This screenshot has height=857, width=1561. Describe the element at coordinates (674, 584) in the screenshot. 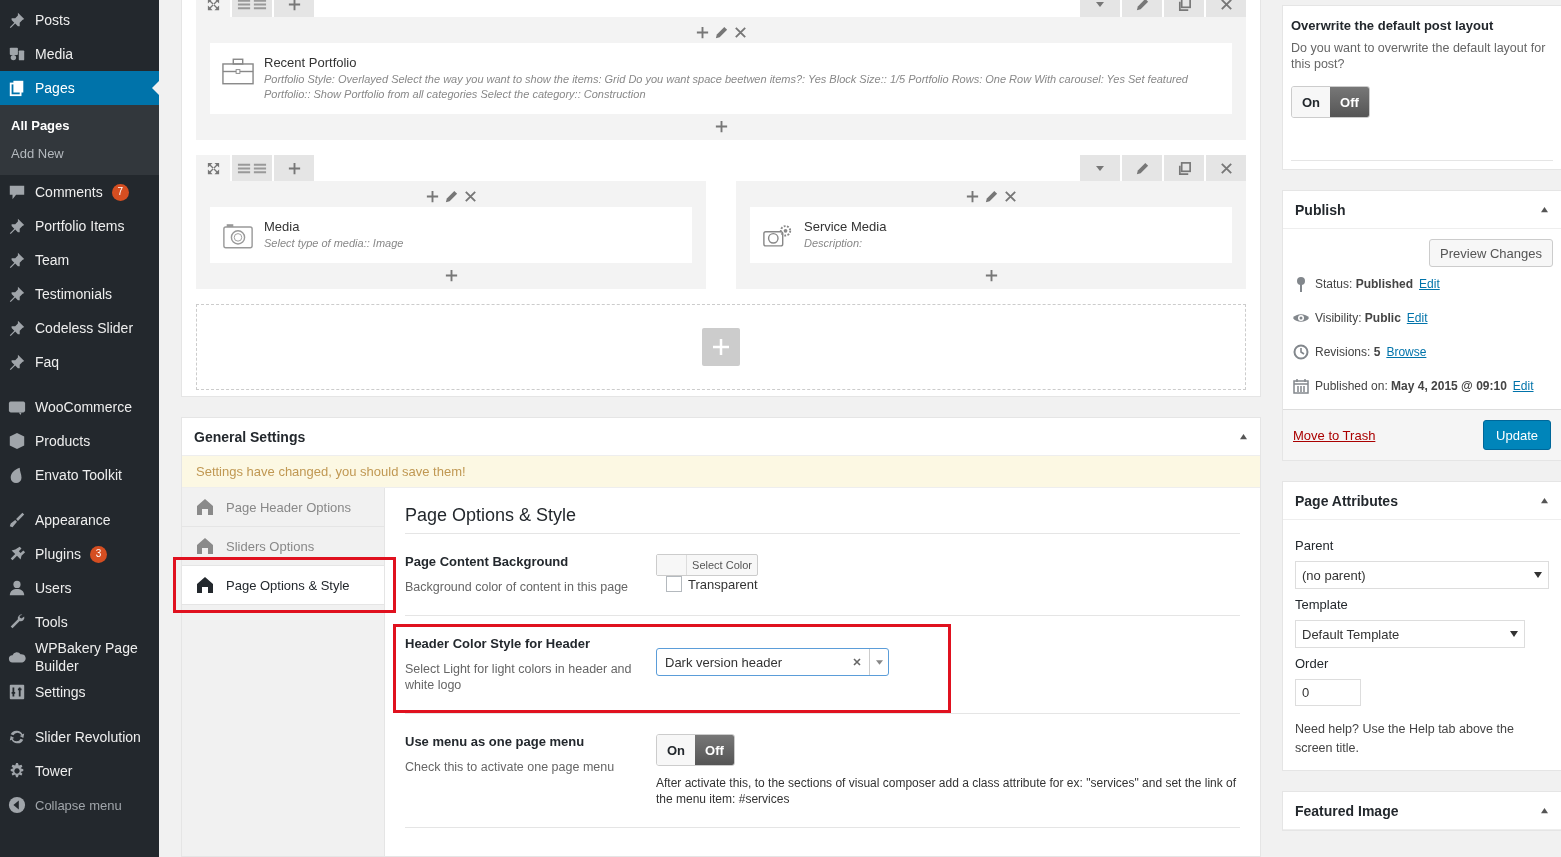

I see `checkbox` at that location.